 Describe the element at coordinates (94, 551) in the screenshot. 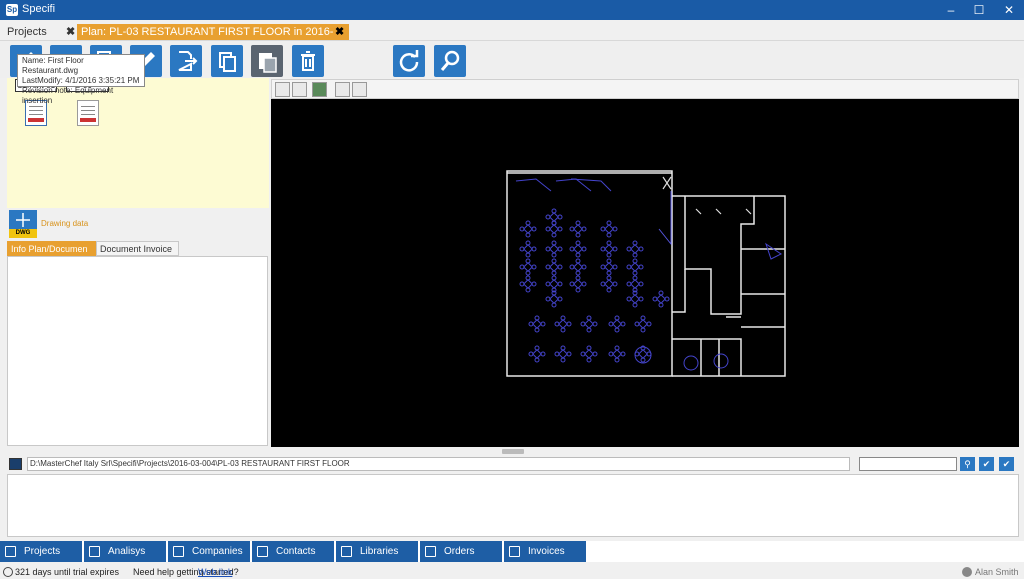

I see `chart-icon` at that location.